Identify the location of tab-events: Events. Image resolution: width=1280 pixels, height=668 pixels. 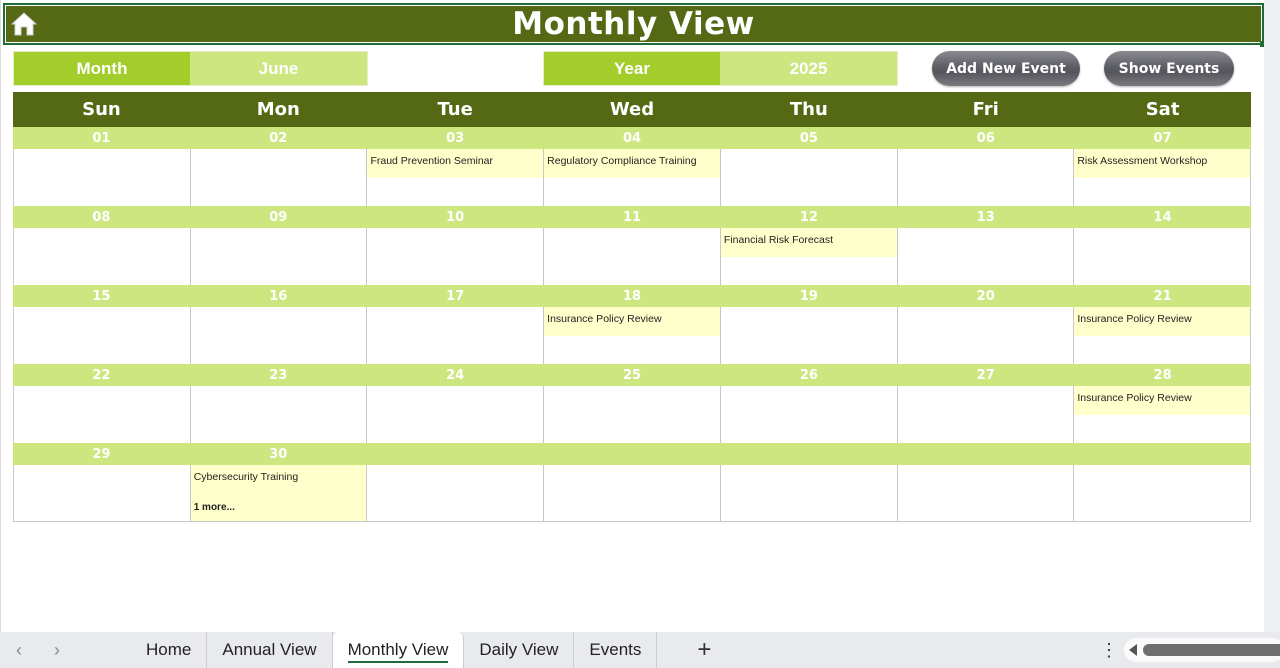
(616, 650).